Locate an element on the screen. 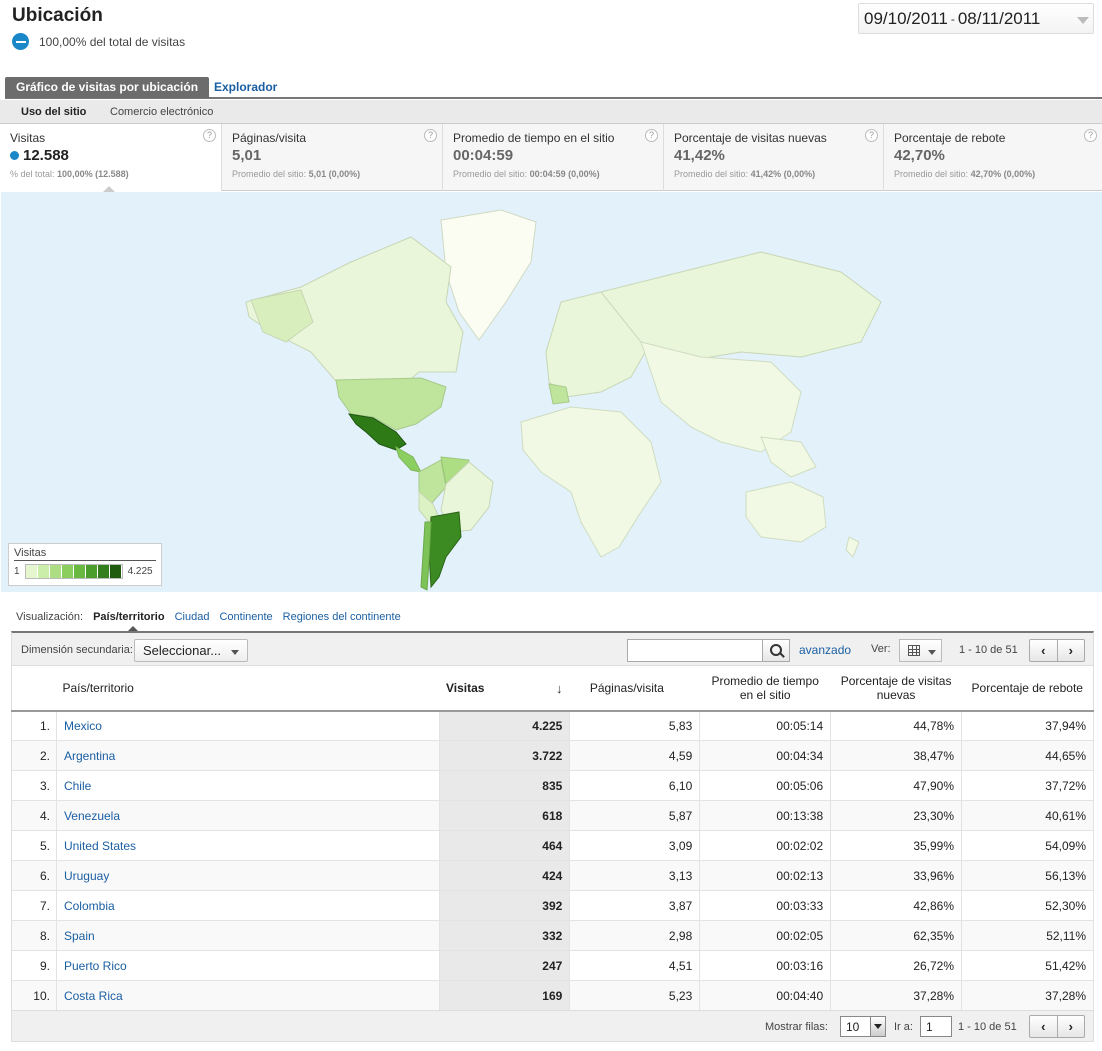 Image resolution: width=1102 pixels, height=1051 pixels. segment-pie-icon is located at coordinates (20, 41).